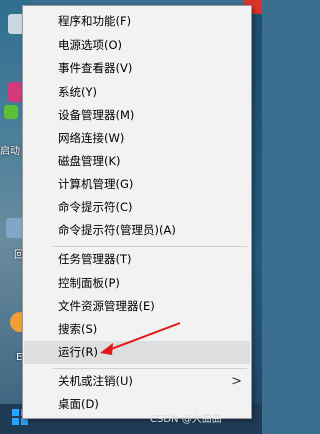  Describe the element at coordinates (78, 352) in the screenshot. I see `menu-item-label: 运行(R)` at that location.